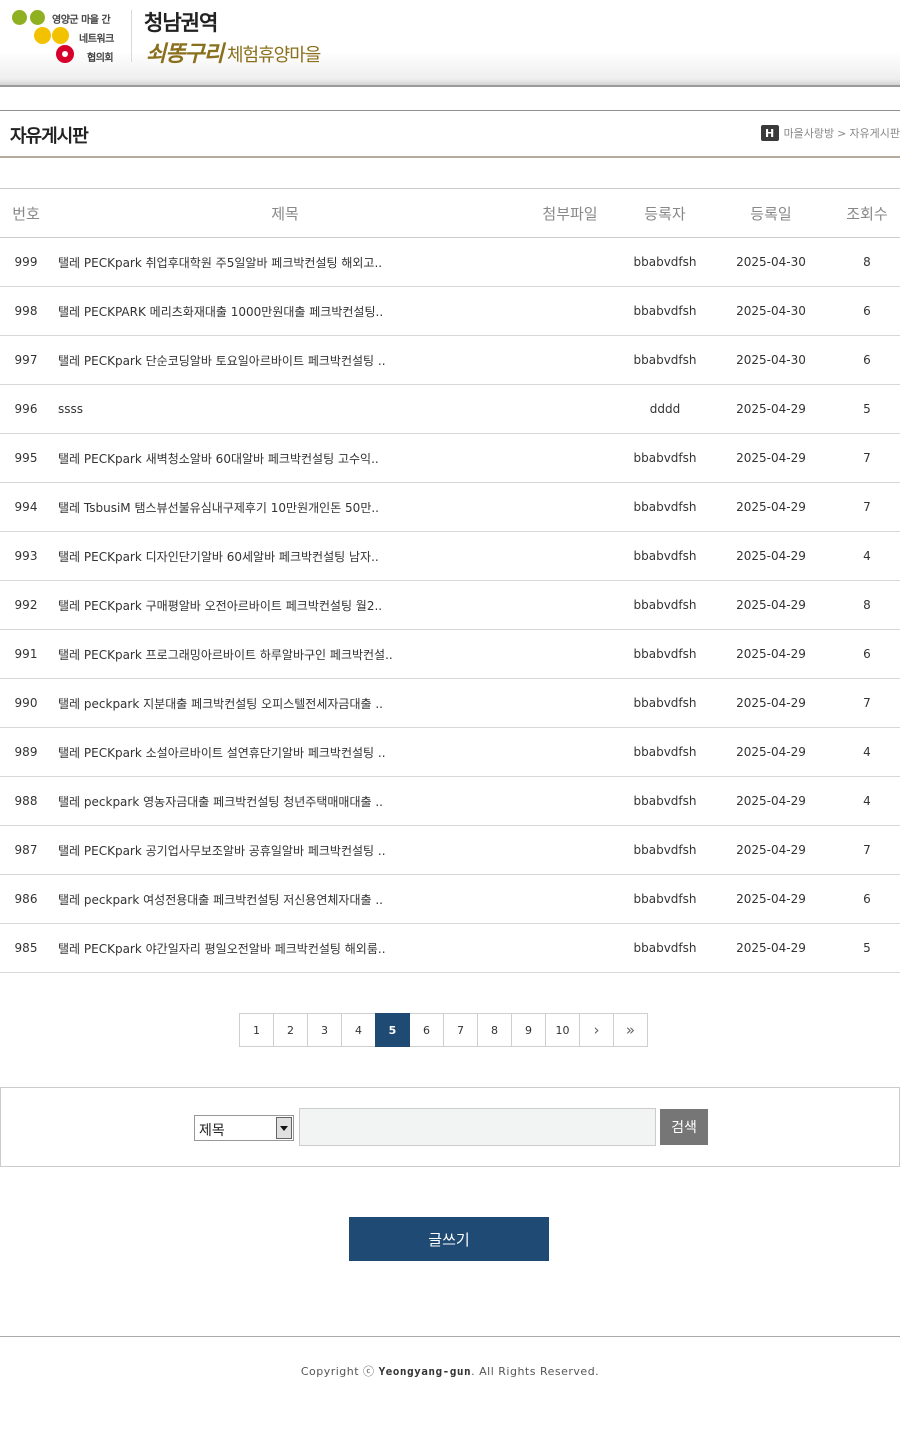  Describe the element at coordinates (225, 655) in the screenshot. I see `post-subject-link: 탤레 PECKpark 프로그래밍아르바이트 하루알바구인 페크박컨설..` at that location.